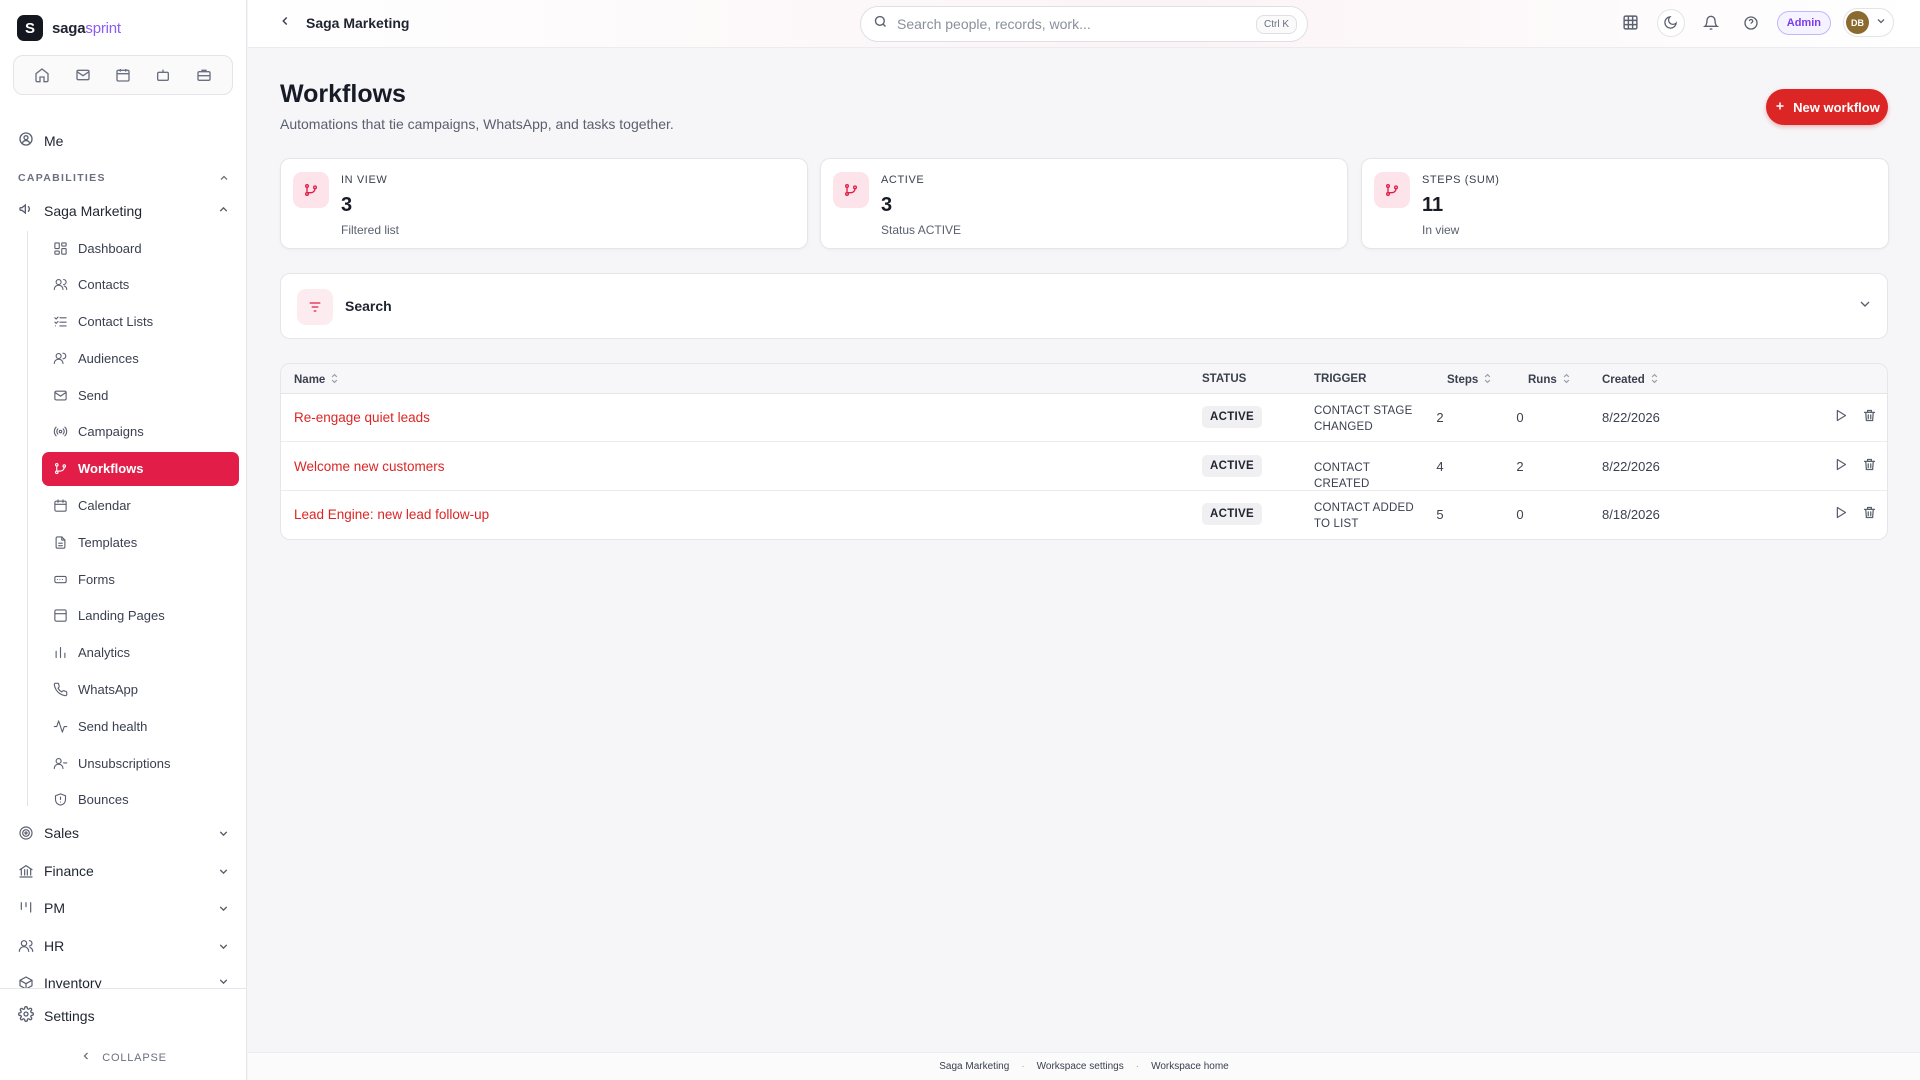  I want to click on group-finance: Finance, so click(124, 871).